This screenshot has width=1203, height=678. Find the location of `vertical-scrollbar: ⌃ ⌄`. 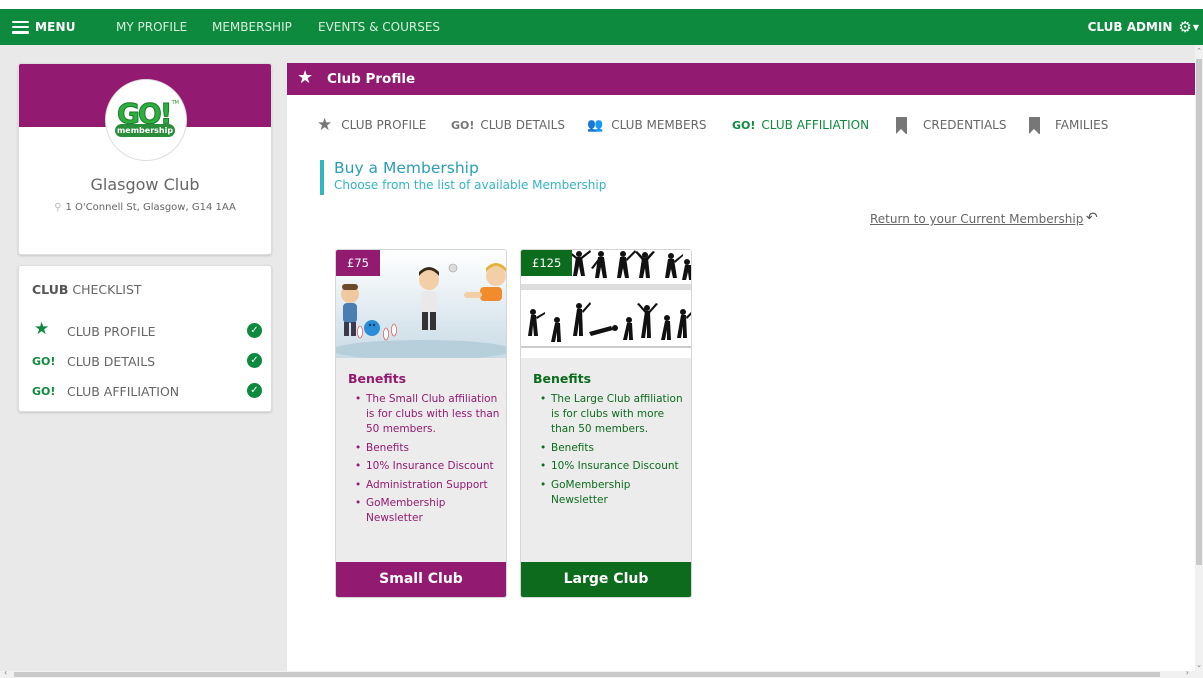

vertical-scrollbar: ⌃ ⌄ is located at coordinates (1199, 358).